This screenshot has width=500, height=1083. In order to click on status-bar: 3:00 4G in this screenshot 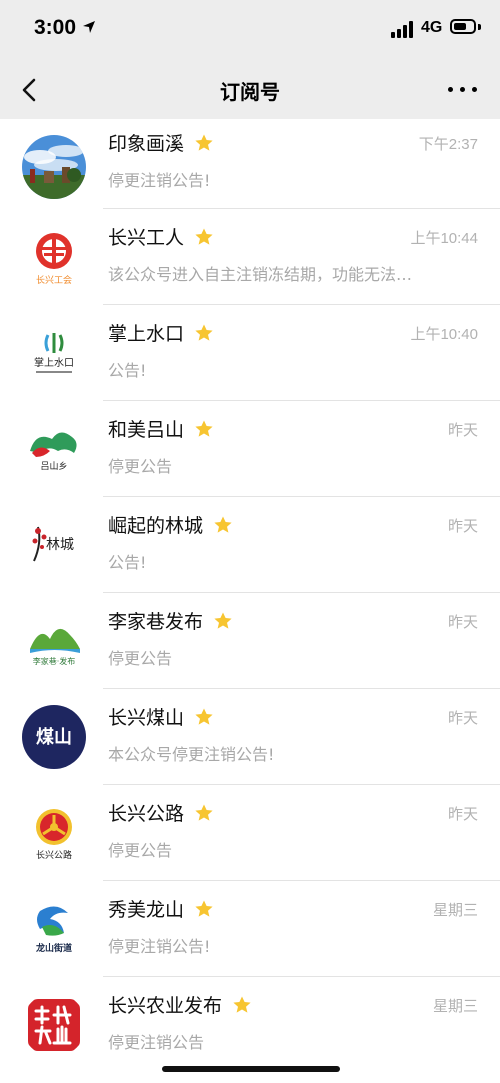, I will do `click(250, 31)`.